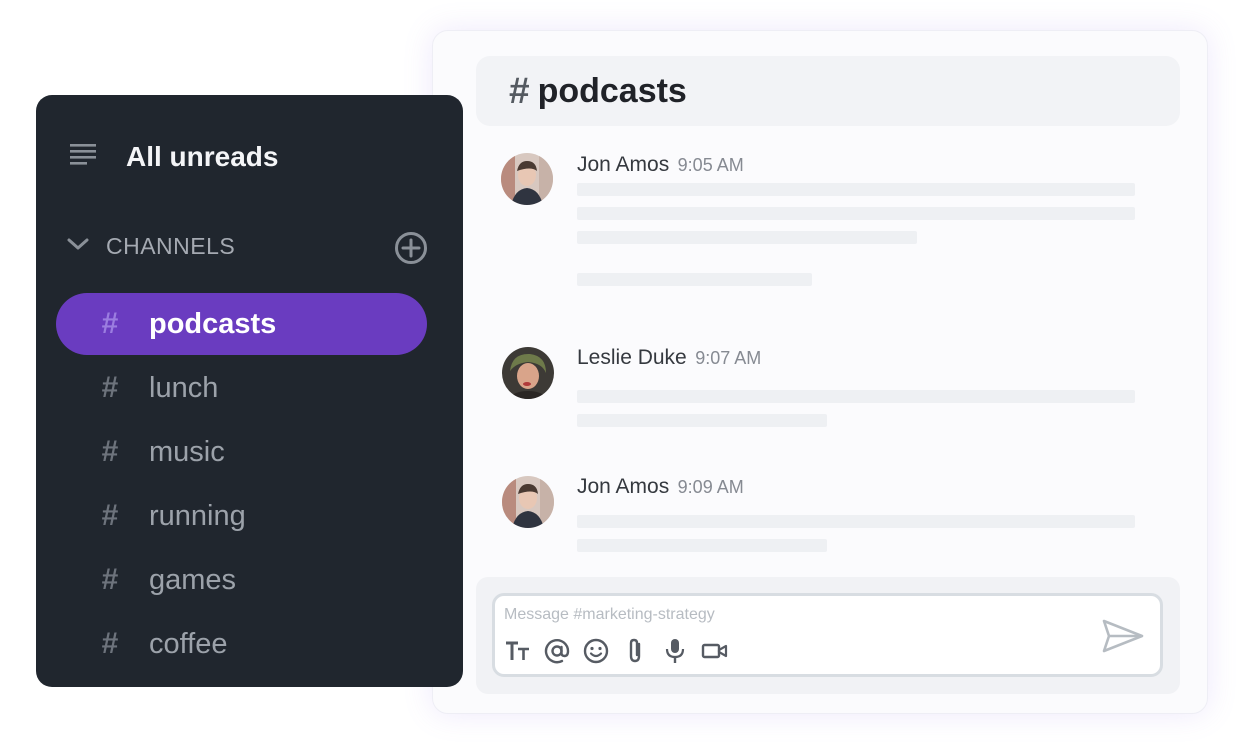  Describe the element at coordinates (715, 651) in the screenshot. I see `video-icon` at that location.